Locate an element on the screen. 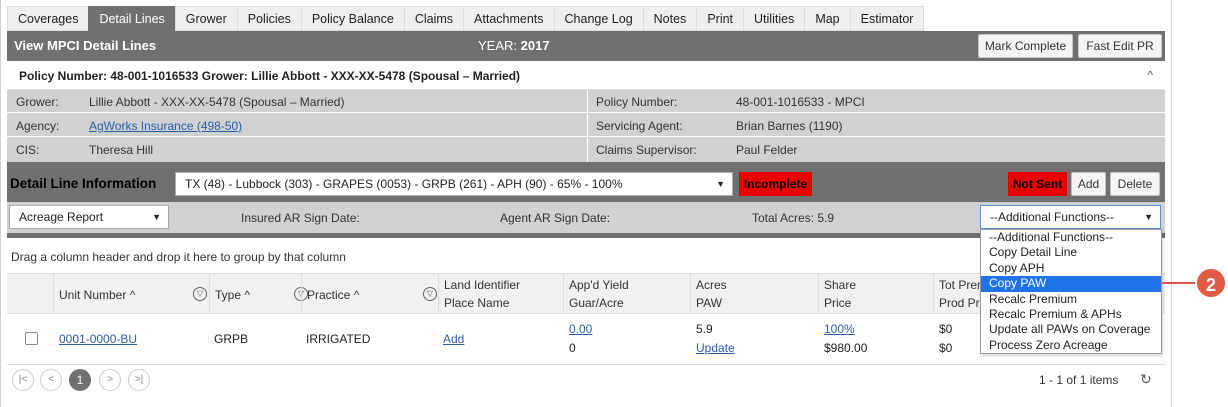 The image size is (1228, 407). info-divider is located at coordinates (587, 126).